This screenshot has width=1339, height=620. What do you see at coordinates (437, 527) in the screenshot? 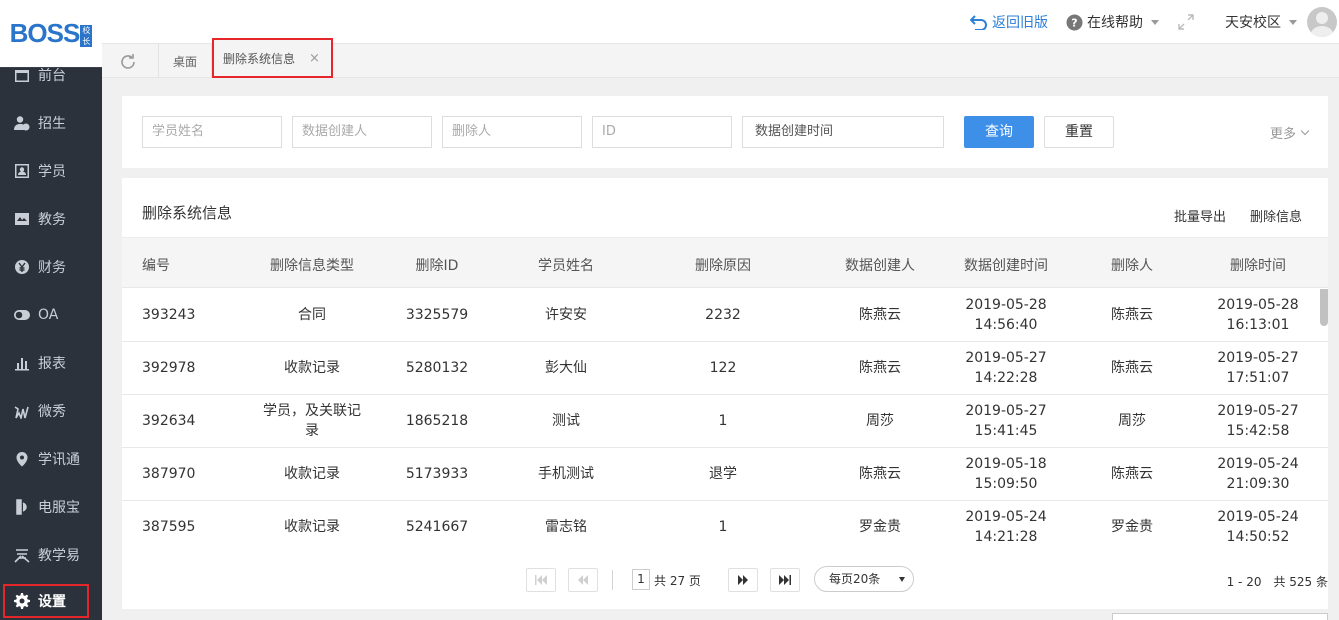
I see `cell-delete-id: 5241667` at bounding box center [437, 527].